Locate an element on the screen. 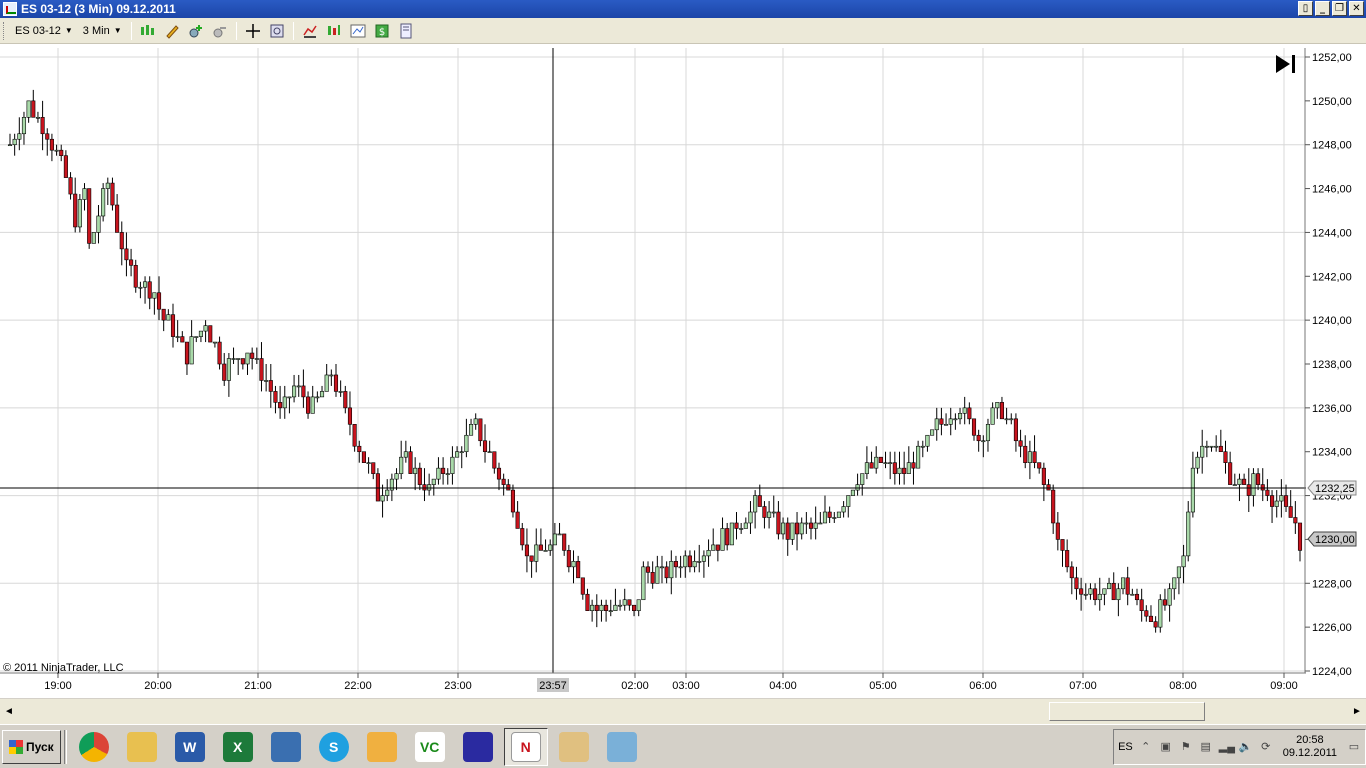 This screenshot has width=1366, height=768. scroll-right-arrow: ► is located at coordinates (1357, 711).